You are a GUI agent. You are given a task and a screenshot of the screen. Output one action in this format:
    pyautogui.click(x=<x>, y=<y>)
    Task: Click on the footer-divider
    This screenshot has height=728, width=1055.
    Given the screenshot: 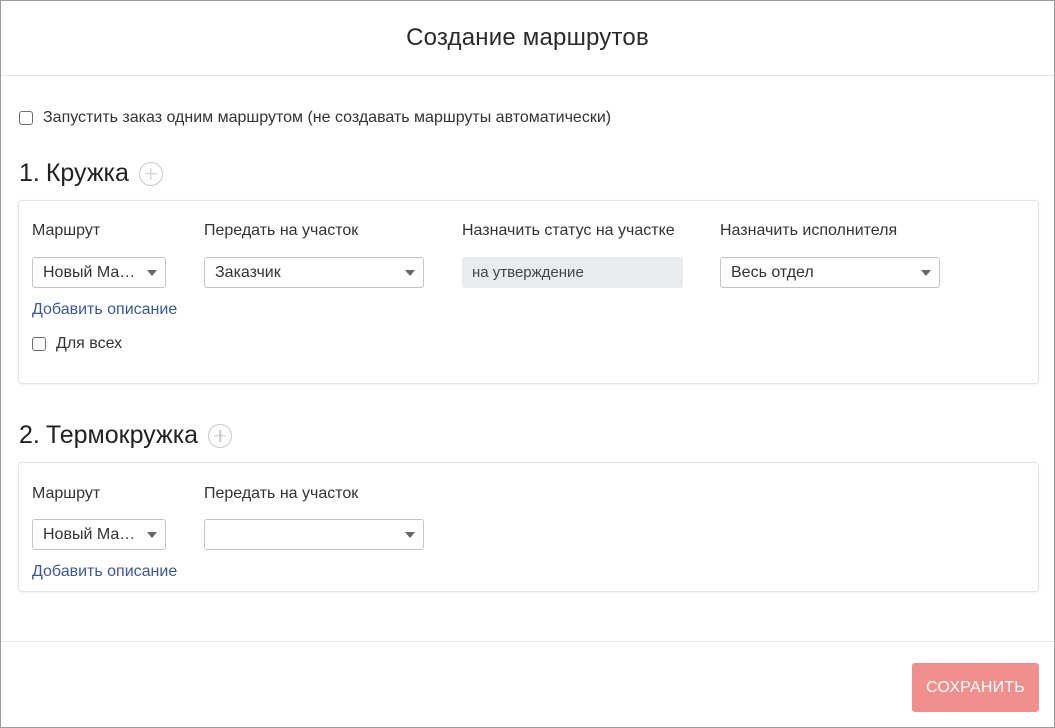 What is the action you would take?
    pyautogui.click(x=527, y=641)
    